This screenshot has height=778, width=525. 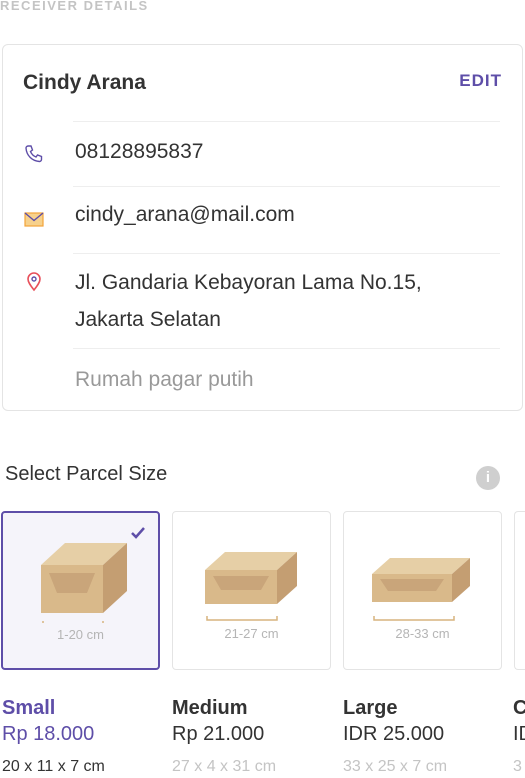 What do you see at coordinates (164, 379) in the screenshot?
I see `address-note: Rumah pagar putih` at bounding box center [164, 379].